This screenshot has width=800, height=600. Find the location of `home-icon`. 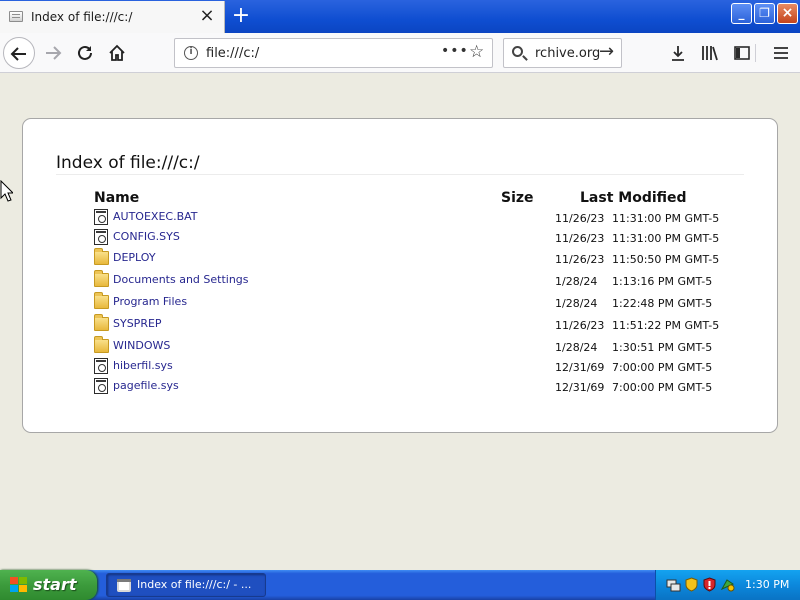

home-icon is located at coordinates (117, 52).